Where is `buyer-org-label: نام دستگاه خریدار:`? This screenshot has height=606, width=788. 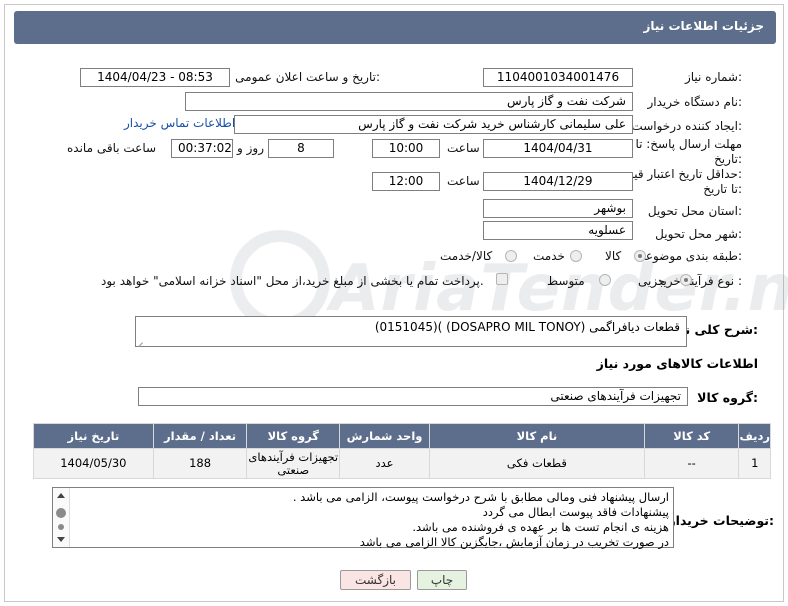
buyer-org-label: نام دستگاه خریدار: is located at coordinates (695, 102).